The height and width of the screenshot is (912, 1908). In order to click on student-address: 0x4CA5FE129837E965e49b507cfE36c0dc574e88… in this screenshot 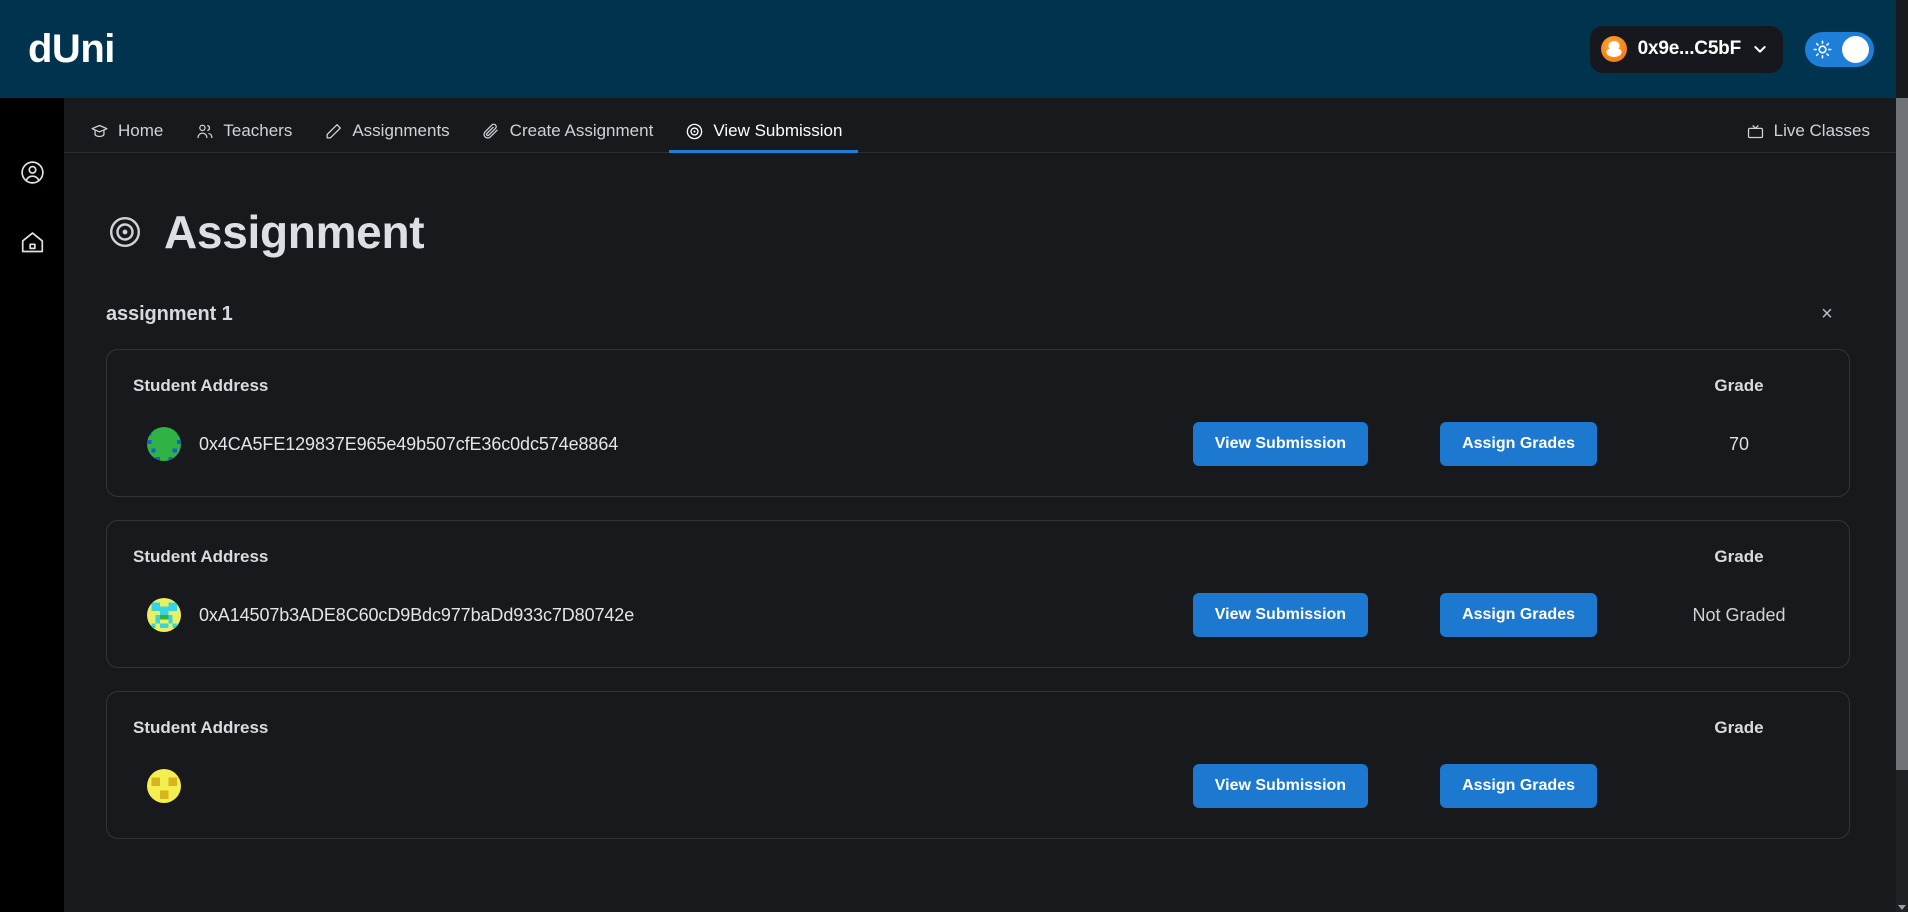, I will do `click(409, 443)`.